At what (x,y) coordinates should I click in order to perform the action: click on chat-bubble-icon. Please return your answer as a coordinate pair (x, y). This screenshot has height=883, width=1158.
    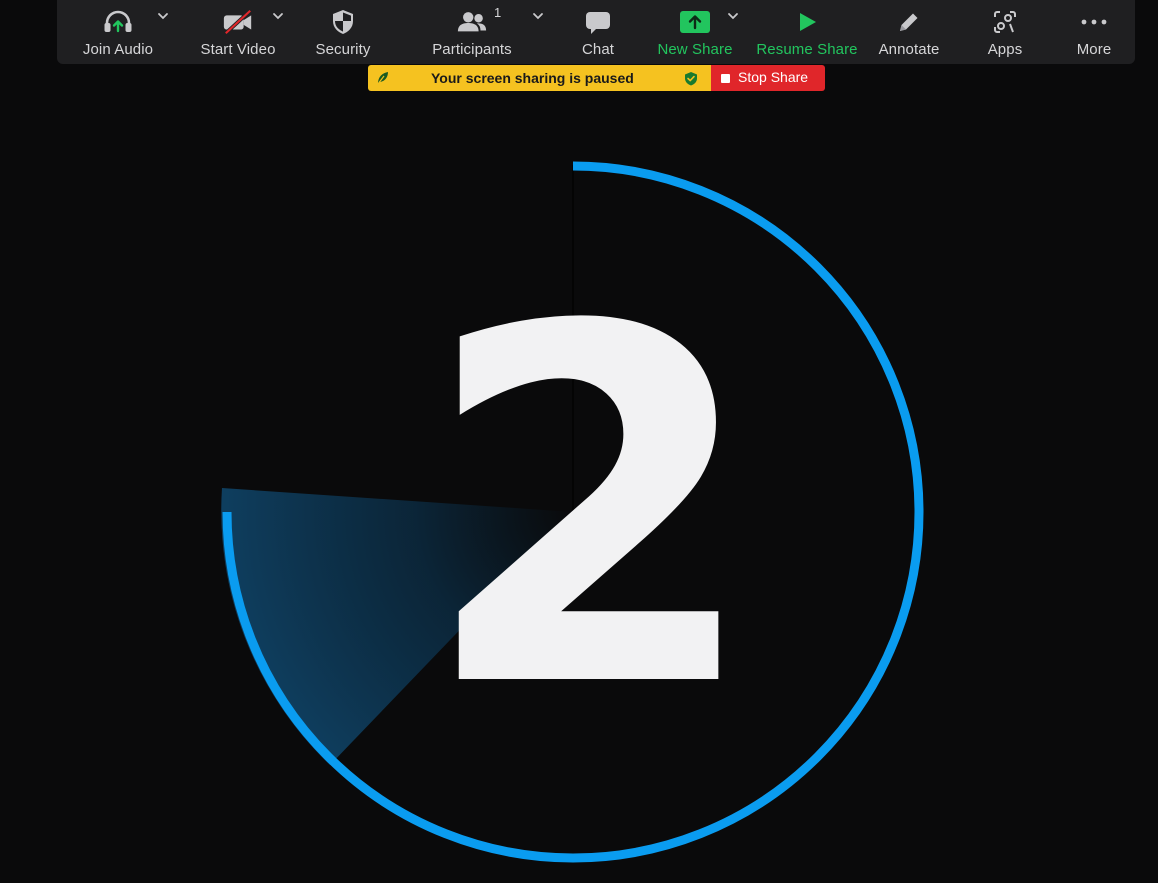
    Looking at the image, I should click on (598, 22).